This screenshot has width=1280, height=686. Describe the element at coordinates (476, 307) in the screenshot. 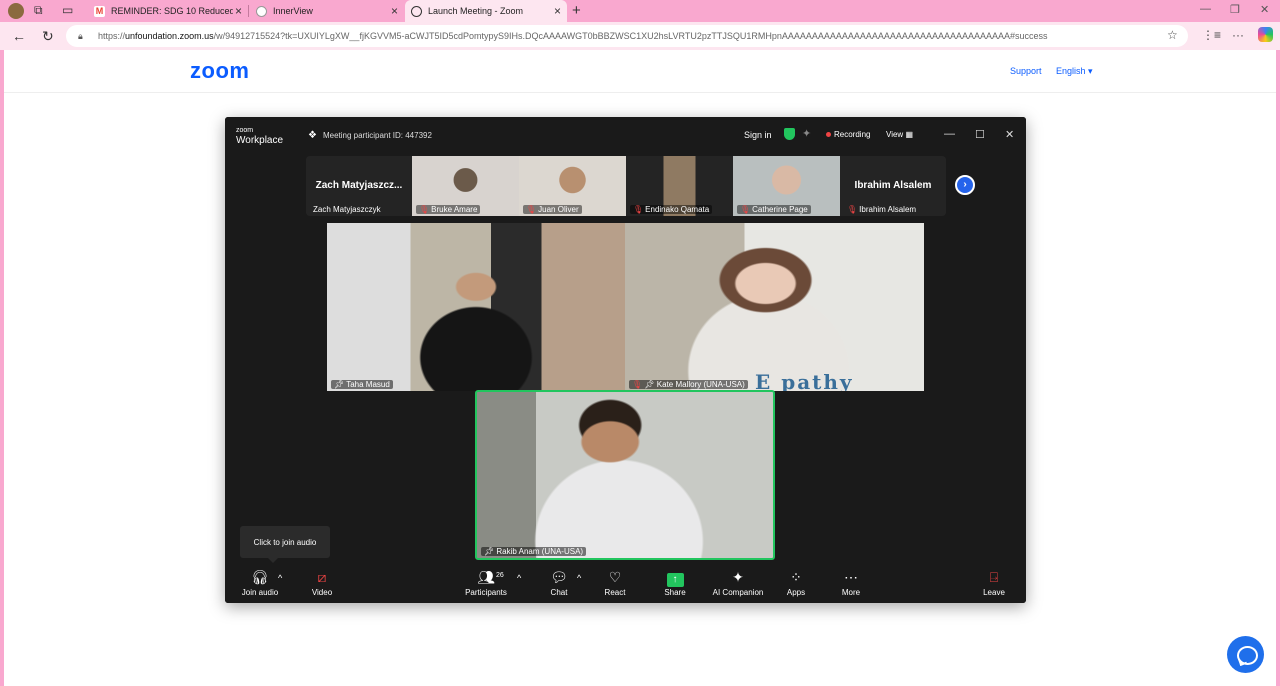

I see `video-tile: 📌︎ Taha Masud` at that location.